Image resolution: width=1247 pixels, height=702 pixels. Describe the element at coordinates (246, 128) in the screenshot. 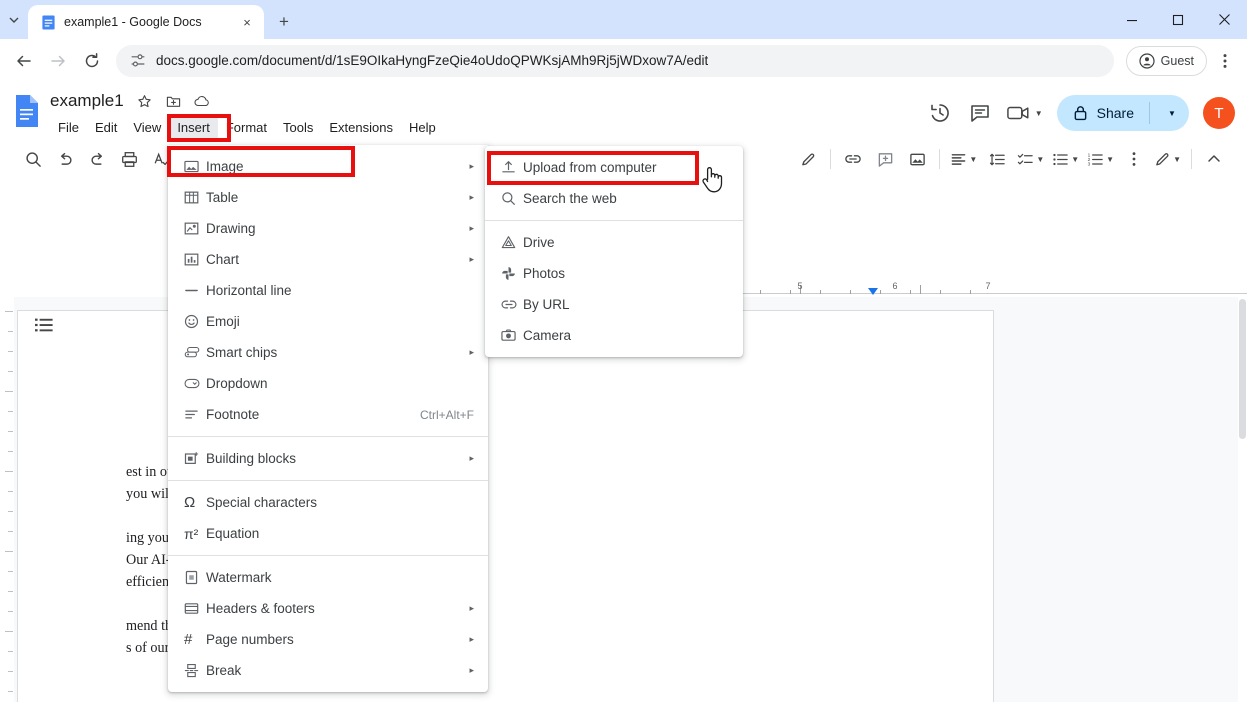

I see `menu-format: Format` at that location.